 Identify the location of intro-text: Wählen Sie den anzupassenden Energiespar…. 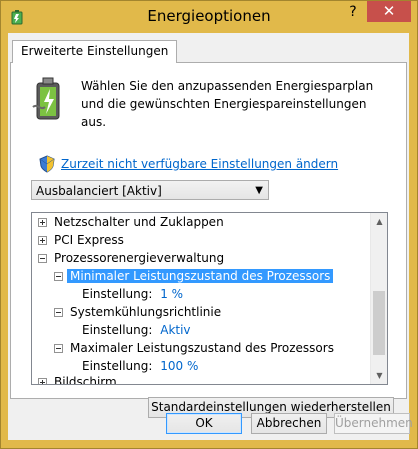
(227, 104).